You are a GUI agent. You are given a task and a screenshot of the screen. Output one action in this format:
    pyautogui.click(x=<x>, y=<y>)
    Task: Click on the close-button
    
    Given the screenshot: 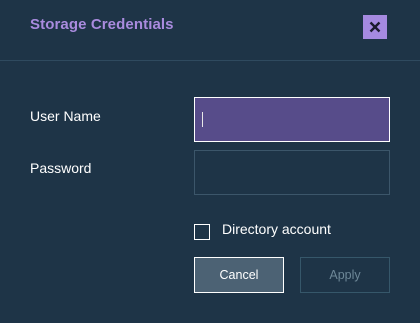 What is the action you would take?
    pyautogui.click(x=375, y=27)
    